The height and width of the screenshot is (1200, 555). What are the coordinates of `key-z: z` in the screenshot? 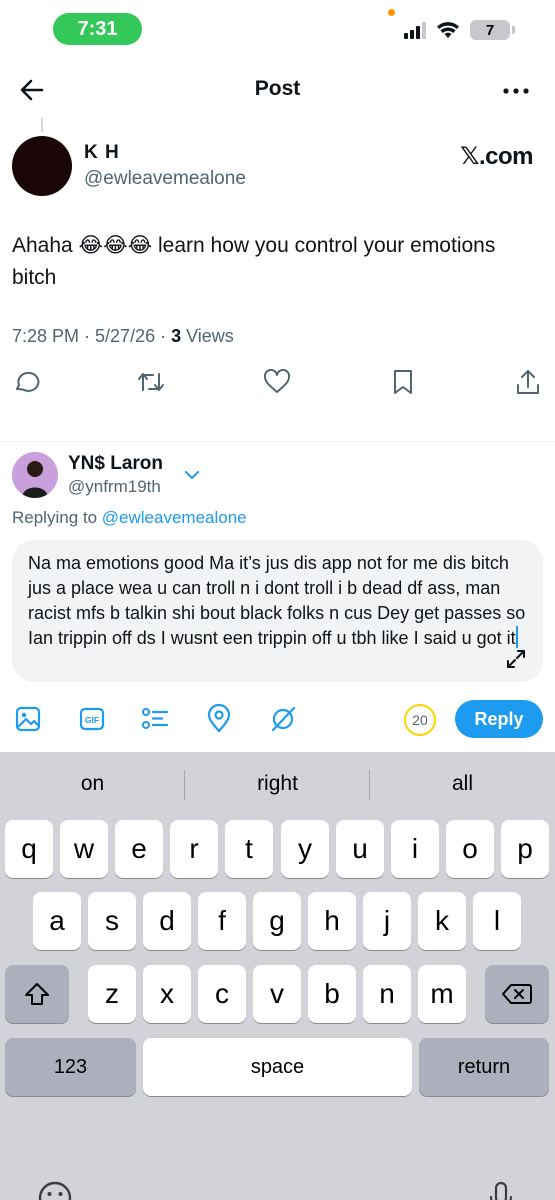 It's located at (112, 994).